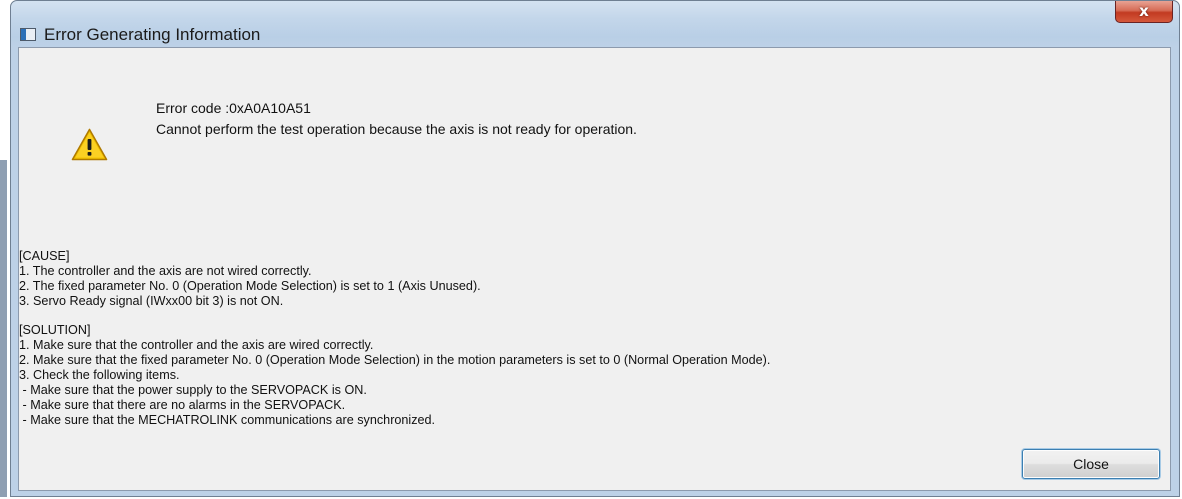 The height and width of the screenshot is (499, 1182). I want to click on solution-heading: [SOLUTION], so click(55, 329).